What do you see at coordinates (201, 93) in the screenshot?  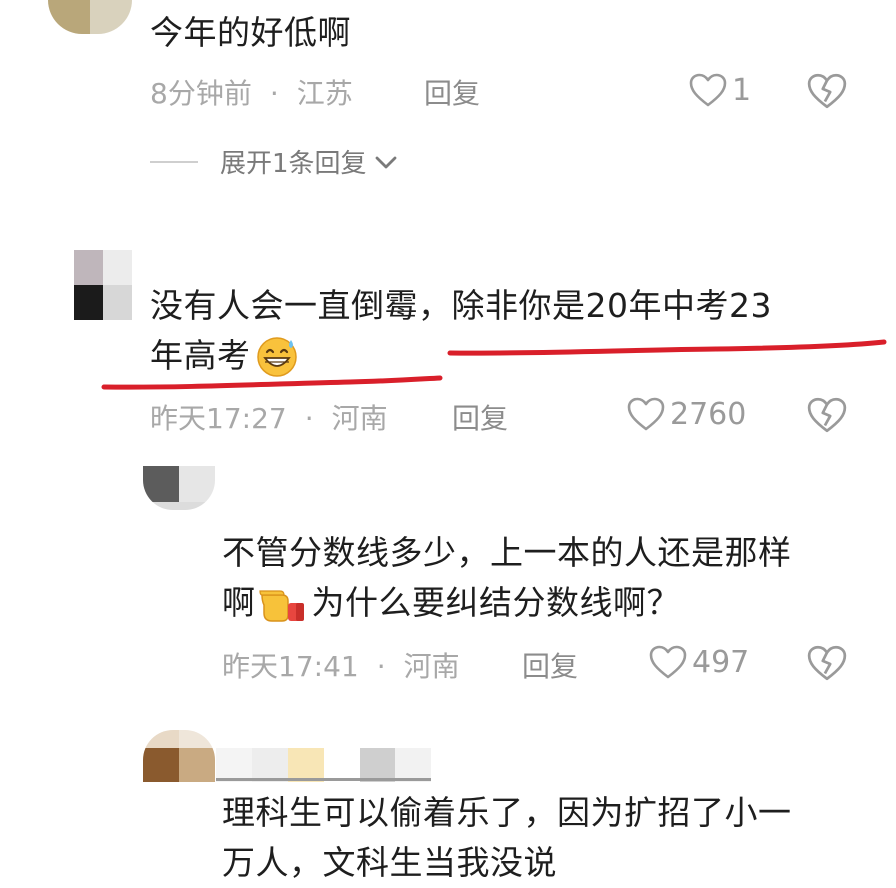 I see `timestamp: 8分钟前` at bounding box center [201, 93].